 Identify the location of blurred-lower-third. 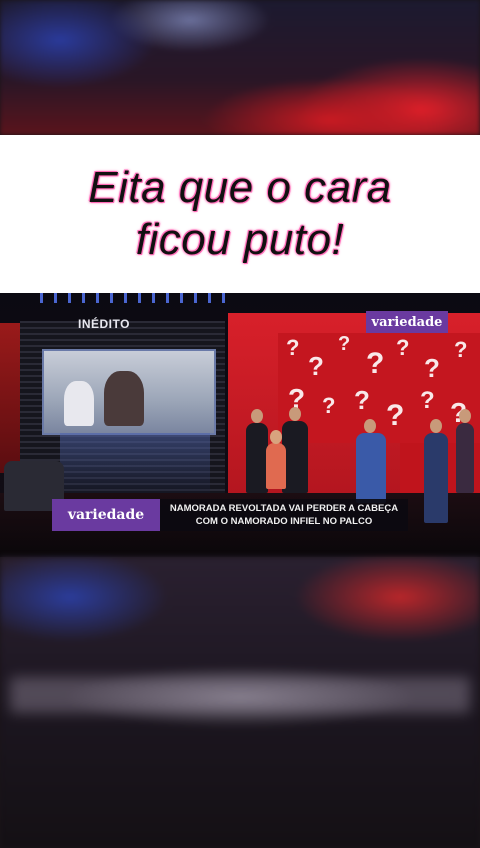
(240, 695).